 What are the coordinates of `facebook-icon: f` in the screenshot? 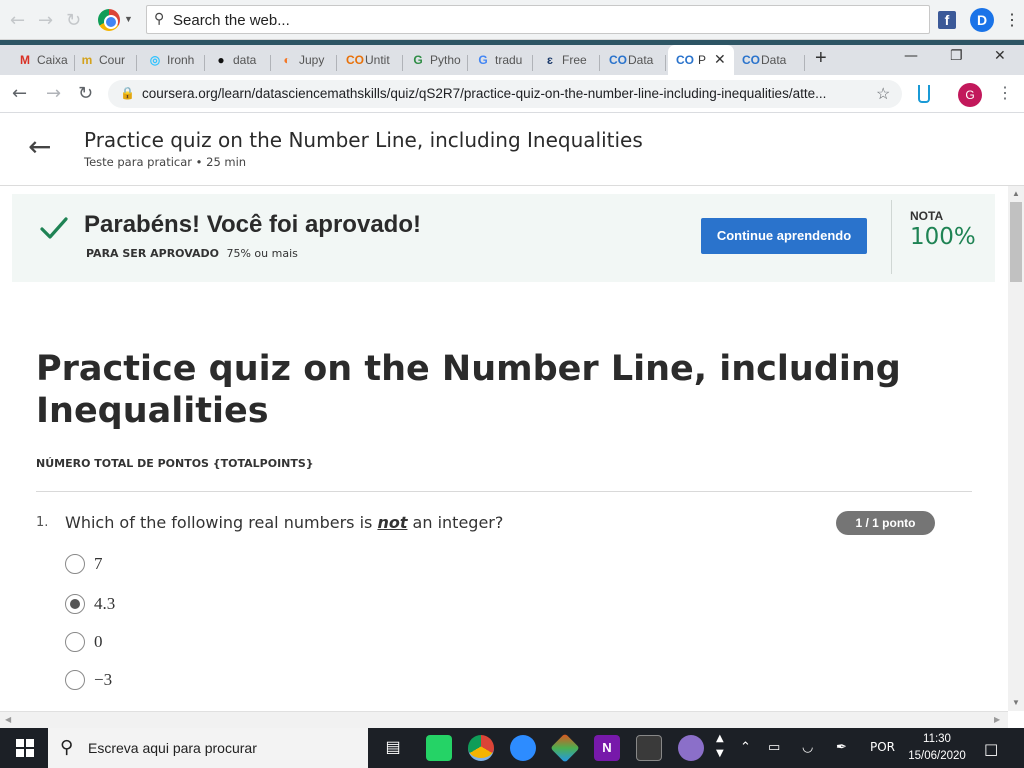 It's located at (947, 20).